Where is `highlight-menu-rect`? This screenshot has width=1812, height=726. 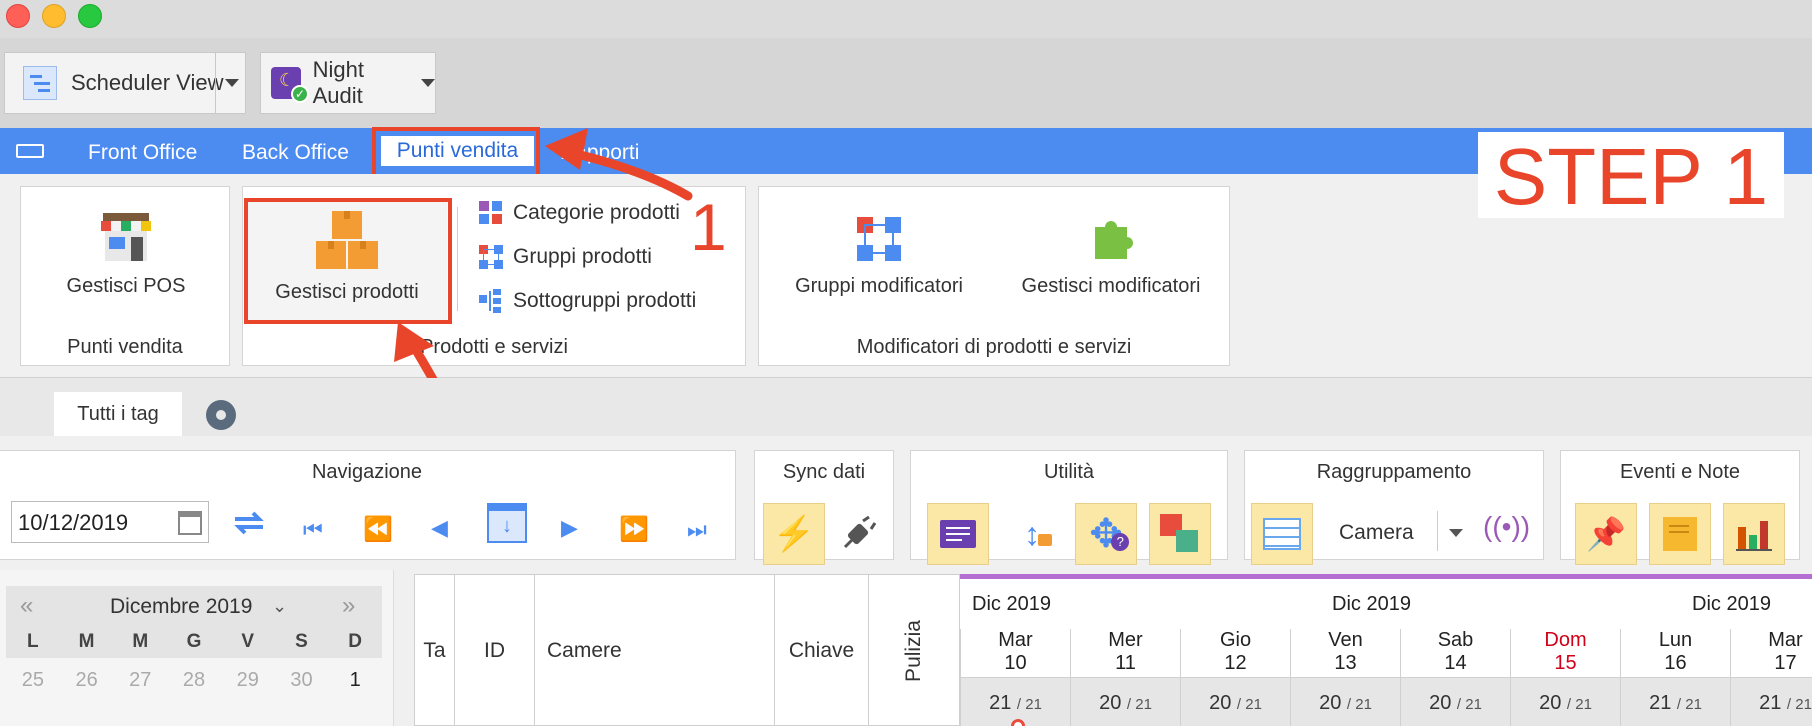
highlight-menu-rect is located at coordinates (456, 153).